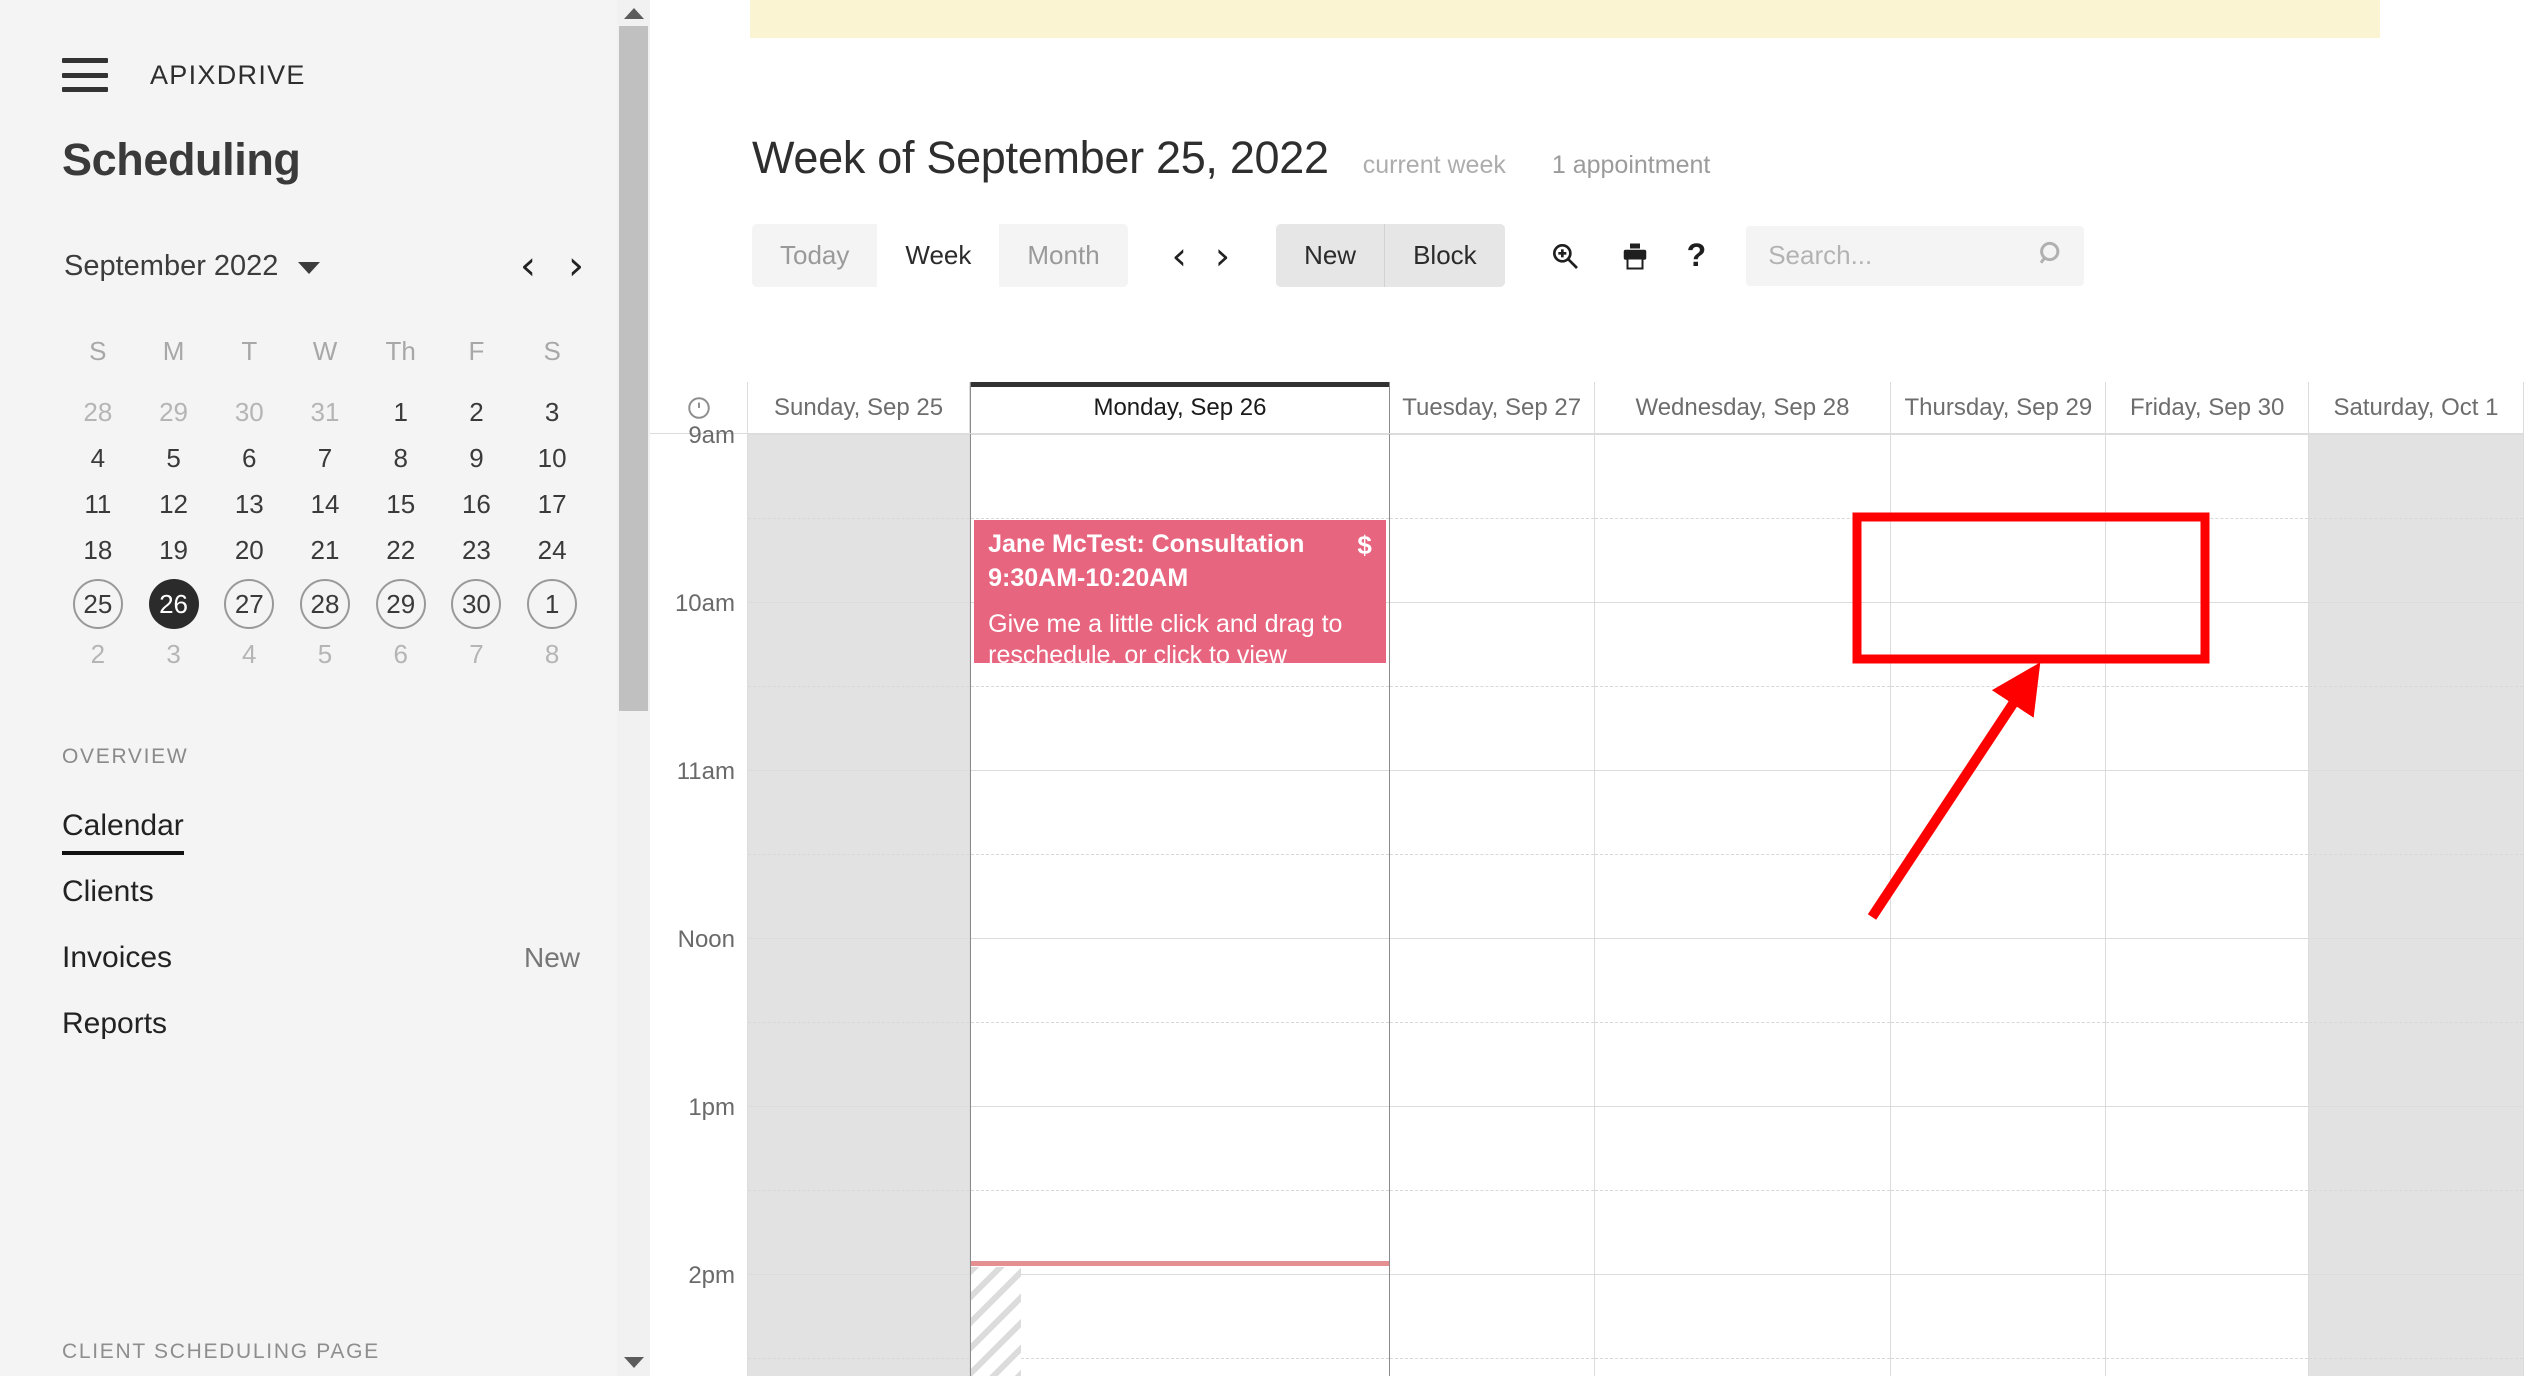  Describe the element at coordinates (325, 412) in the screenshot. I see `mini-calendar-day: 31` at that location.